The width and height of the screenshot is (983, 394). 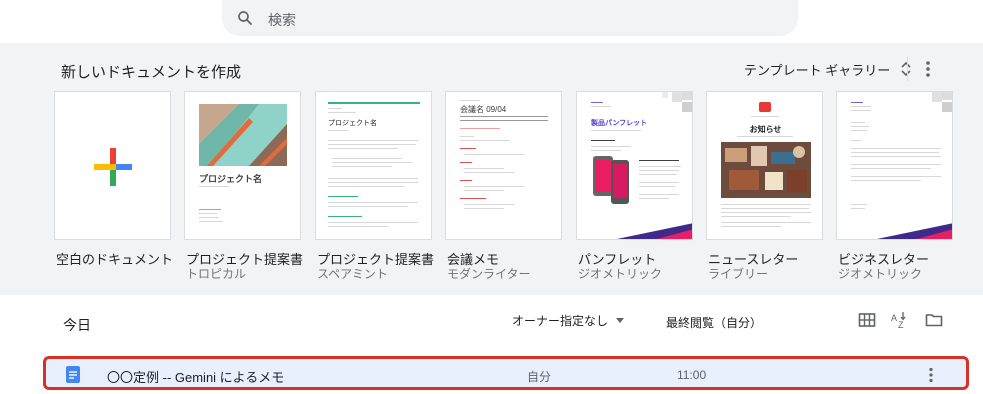 What do you see at coordinates (901, 324) in the screenshot?
I see `svg-text: Z` at bounding box center [901, 324].